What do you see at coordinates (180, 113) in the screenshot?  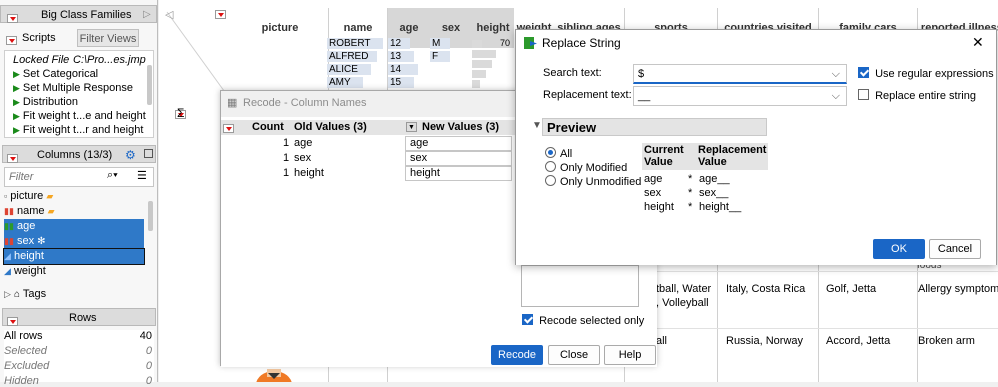 I see `sigma-icon: Σ` at bounding box center [180, 113].